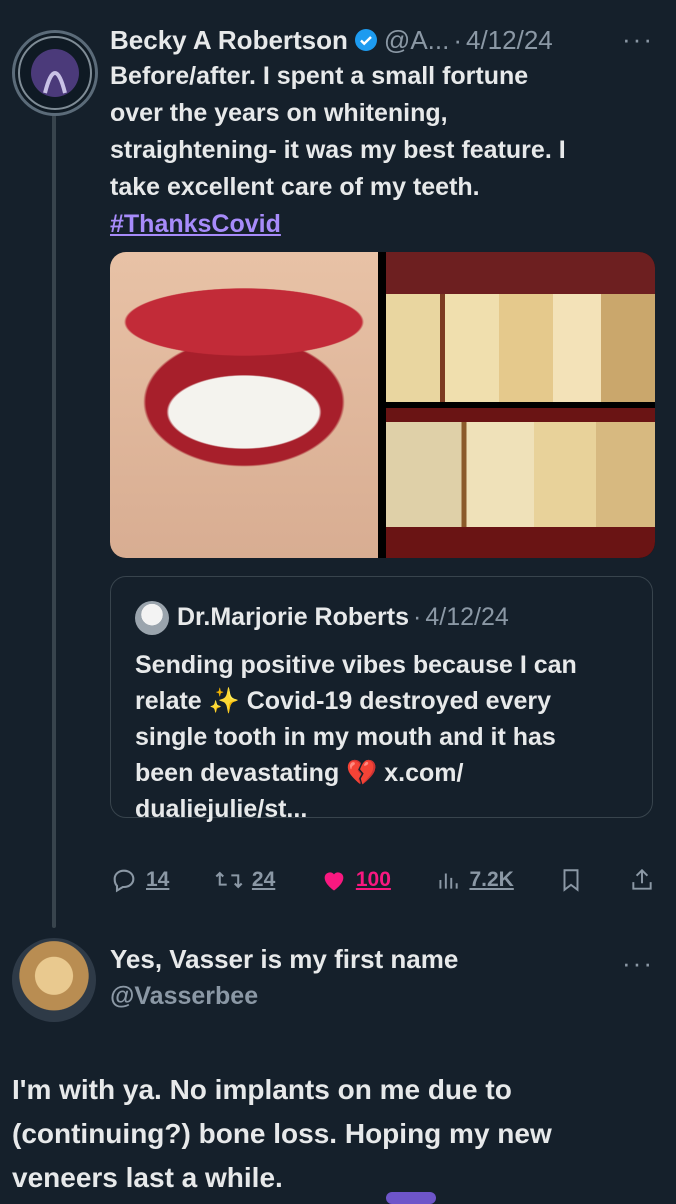  What do you see at coordinates (343, 701) in the screenshot?
I see `quote-line: relate ✨ Covid-19 destroyed every` at bounding box center [343, 701].